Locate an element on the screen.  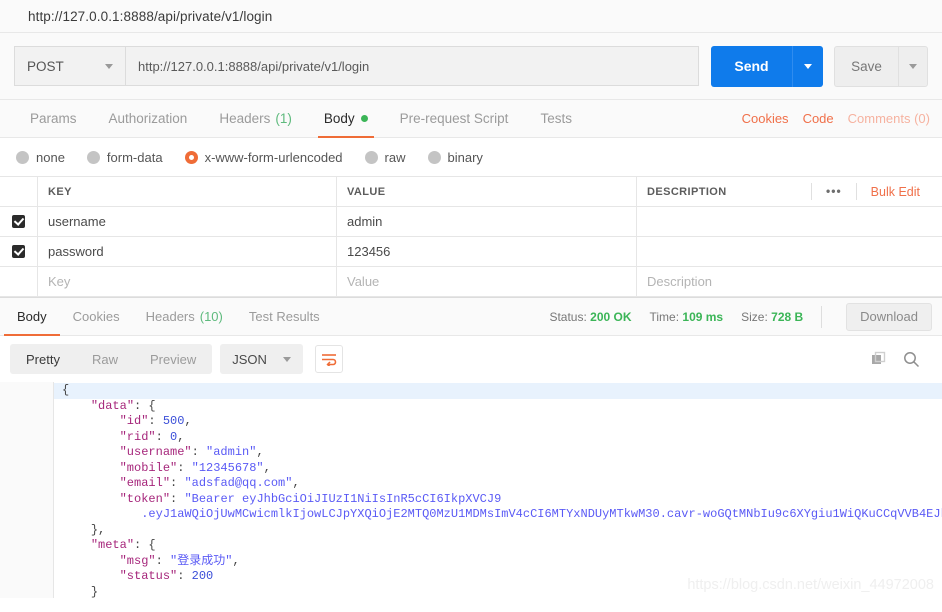
response-tab-test-results: Test Results is located at coordinates (284, 316).